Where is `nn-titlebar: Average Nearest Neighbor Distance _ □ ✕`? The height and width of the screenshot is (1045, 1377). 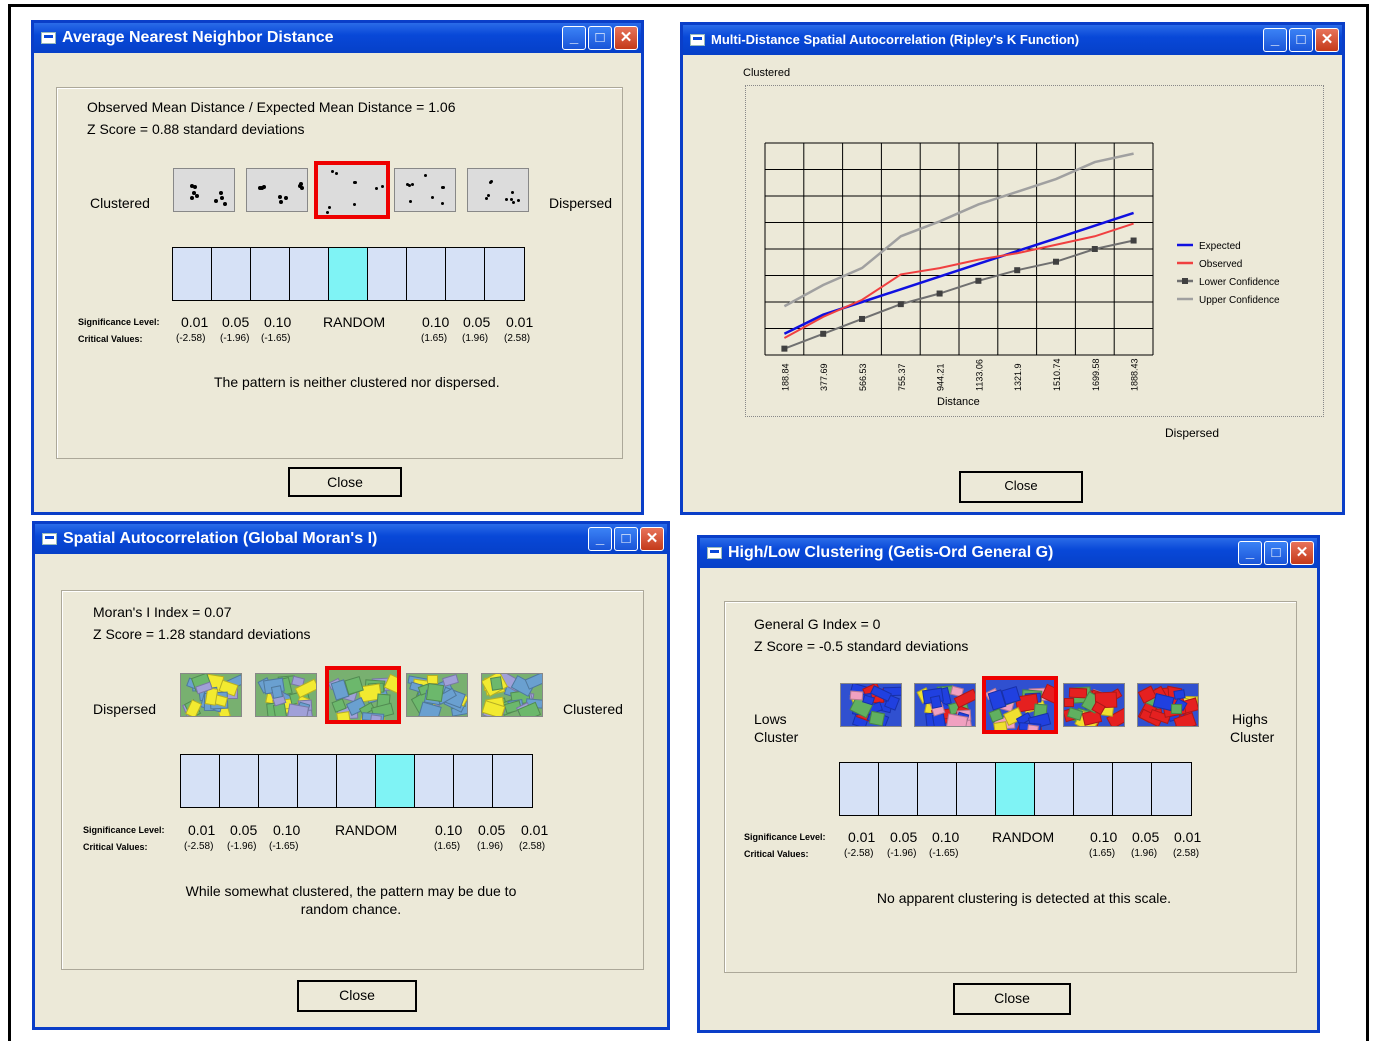
nn-titlebar: Average Nearest Neighbor Distance _ □ ✕ is located at coordinates (337, 38).